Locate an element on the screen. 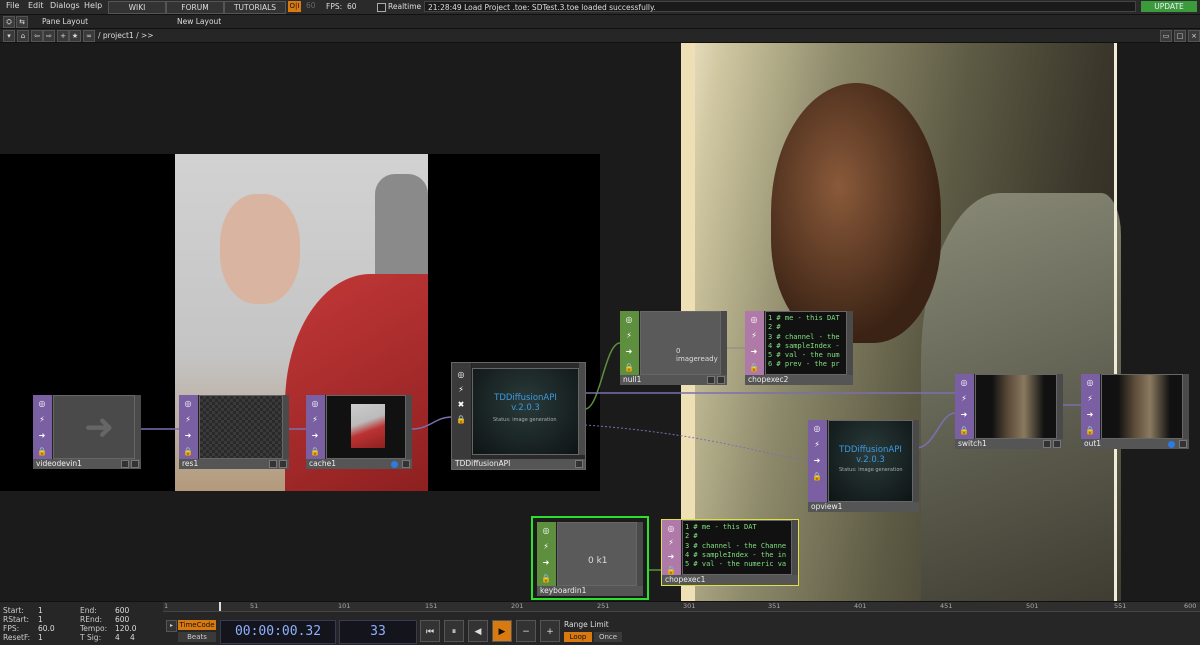  reverse-play-button: ◀ is located at coordinates (478, 631).